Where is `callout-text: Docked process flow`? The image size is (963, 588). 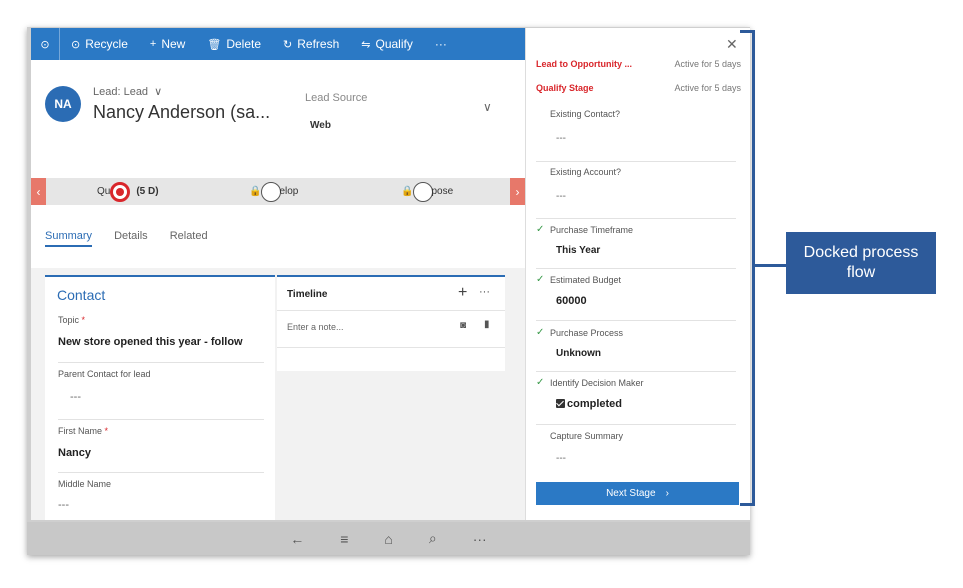 callout-text: Docked process flow is located at coordinates (861, 262).